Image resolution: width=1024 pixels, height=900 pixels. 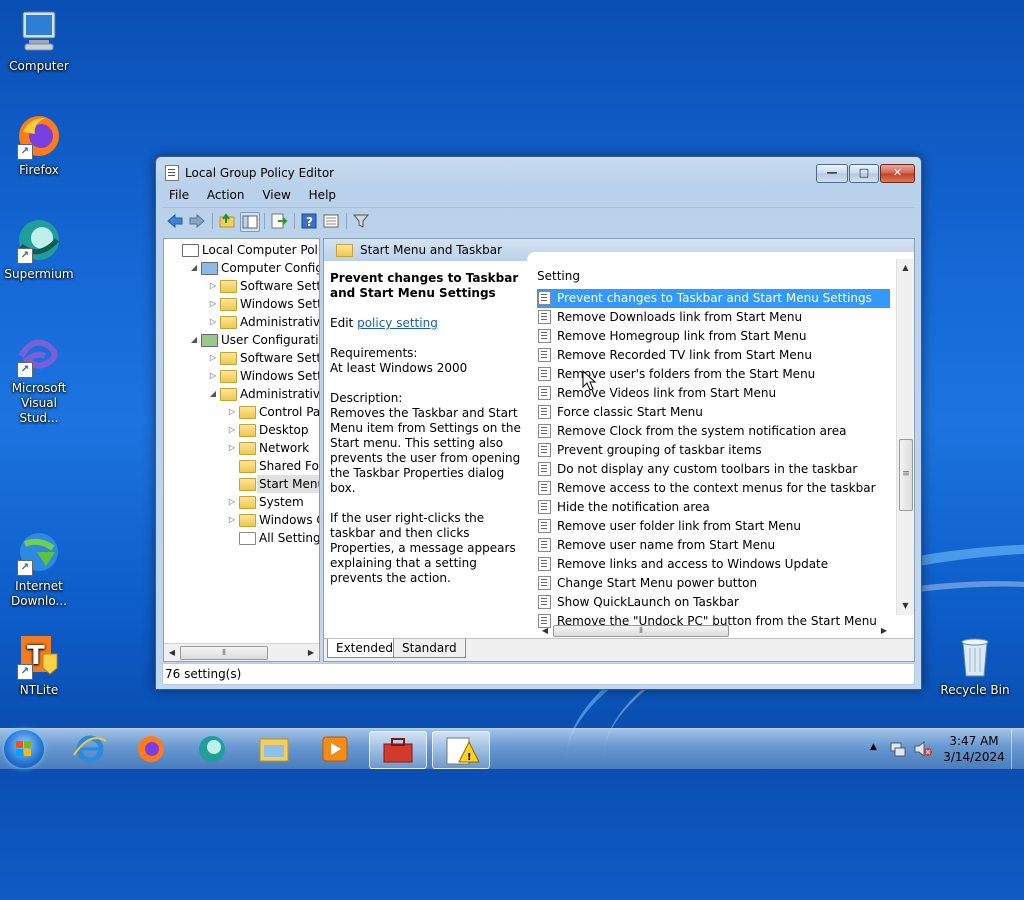 What do you see at coordinates (975, 665) in the screenshot?
I see `desktop-icon-recycle-bin: Recycle Bin` at bounding box center [975, 665].